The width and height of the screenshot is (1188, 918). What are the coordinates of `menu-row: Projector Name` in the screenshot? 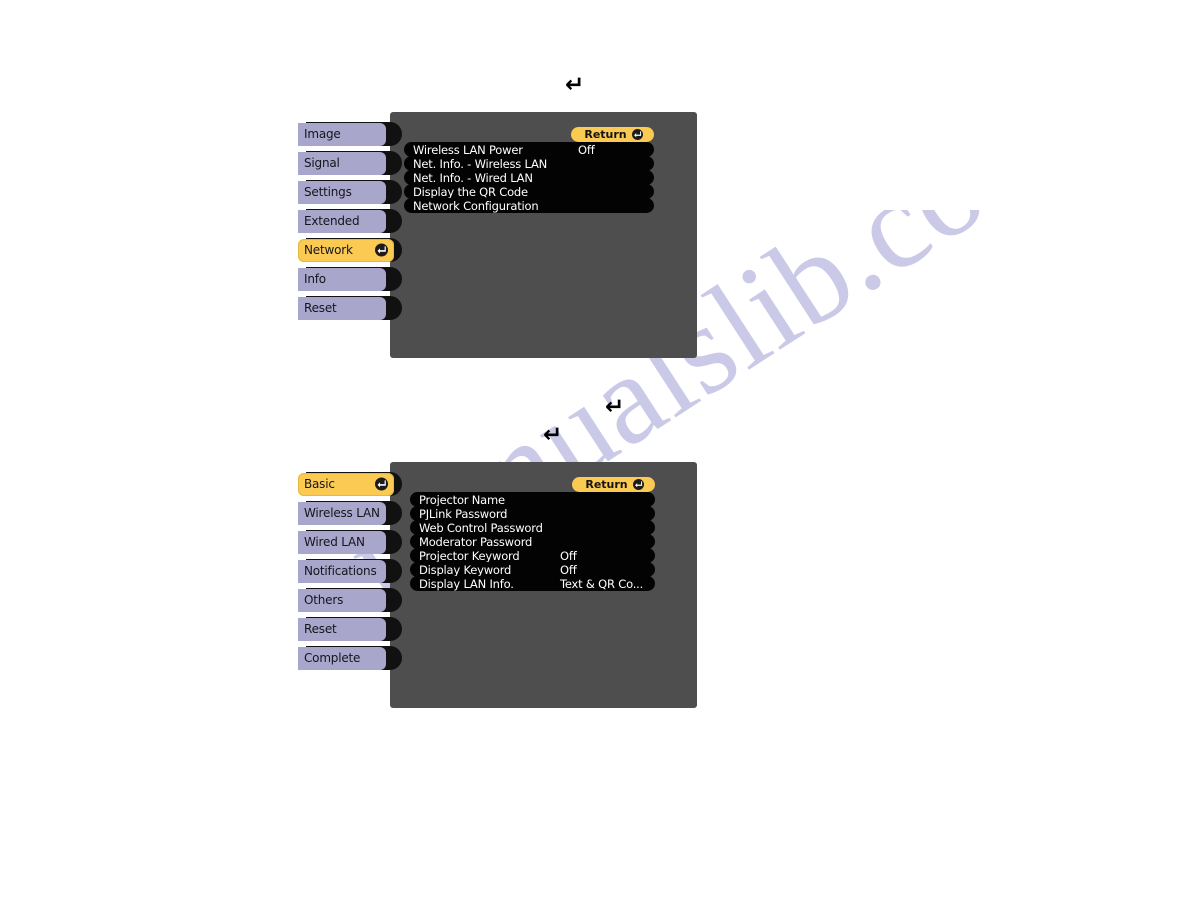 It's located at (532, 499).